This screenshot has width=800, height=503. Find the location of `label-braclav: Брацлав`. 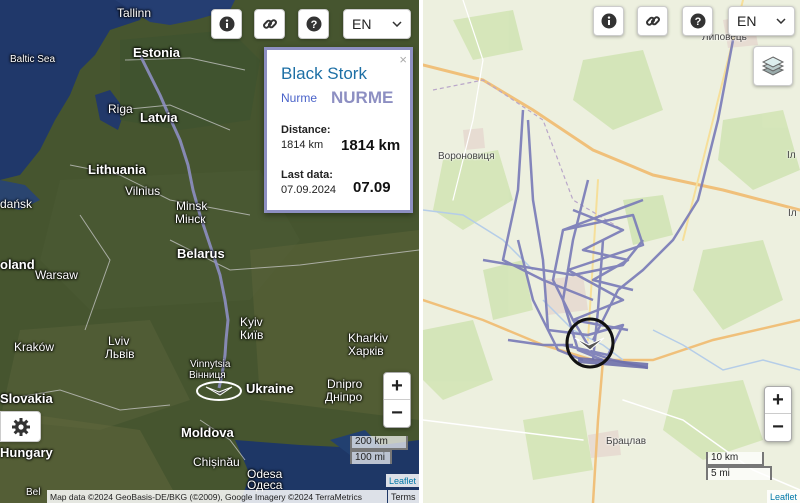

label-braclav: Брацлав is located at coordinates (626, 441).